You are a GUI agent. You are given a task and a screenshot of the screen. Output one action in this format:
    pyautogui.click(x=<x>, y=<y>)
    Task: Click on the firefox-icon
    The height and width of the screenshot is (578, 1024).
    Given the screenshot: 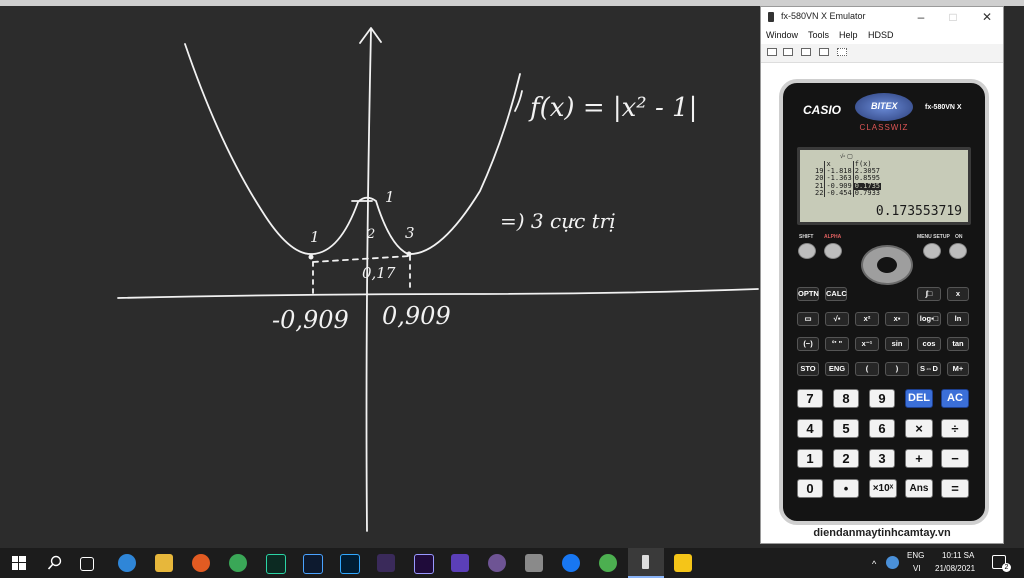 What is the action you would take?
    pyautogui.click(x=201, y=563)
    